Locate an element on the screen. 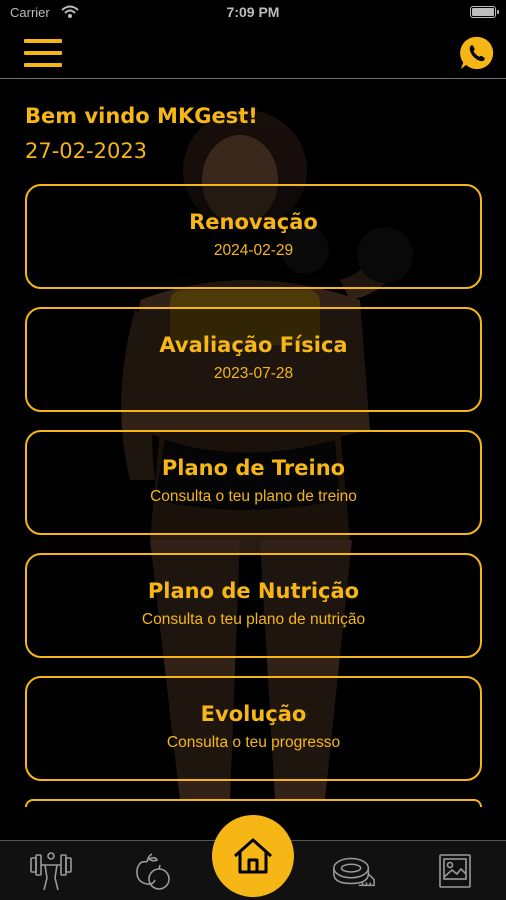 This screenshot has height=900, width=506. home-button is located at coordinates (253, 856).